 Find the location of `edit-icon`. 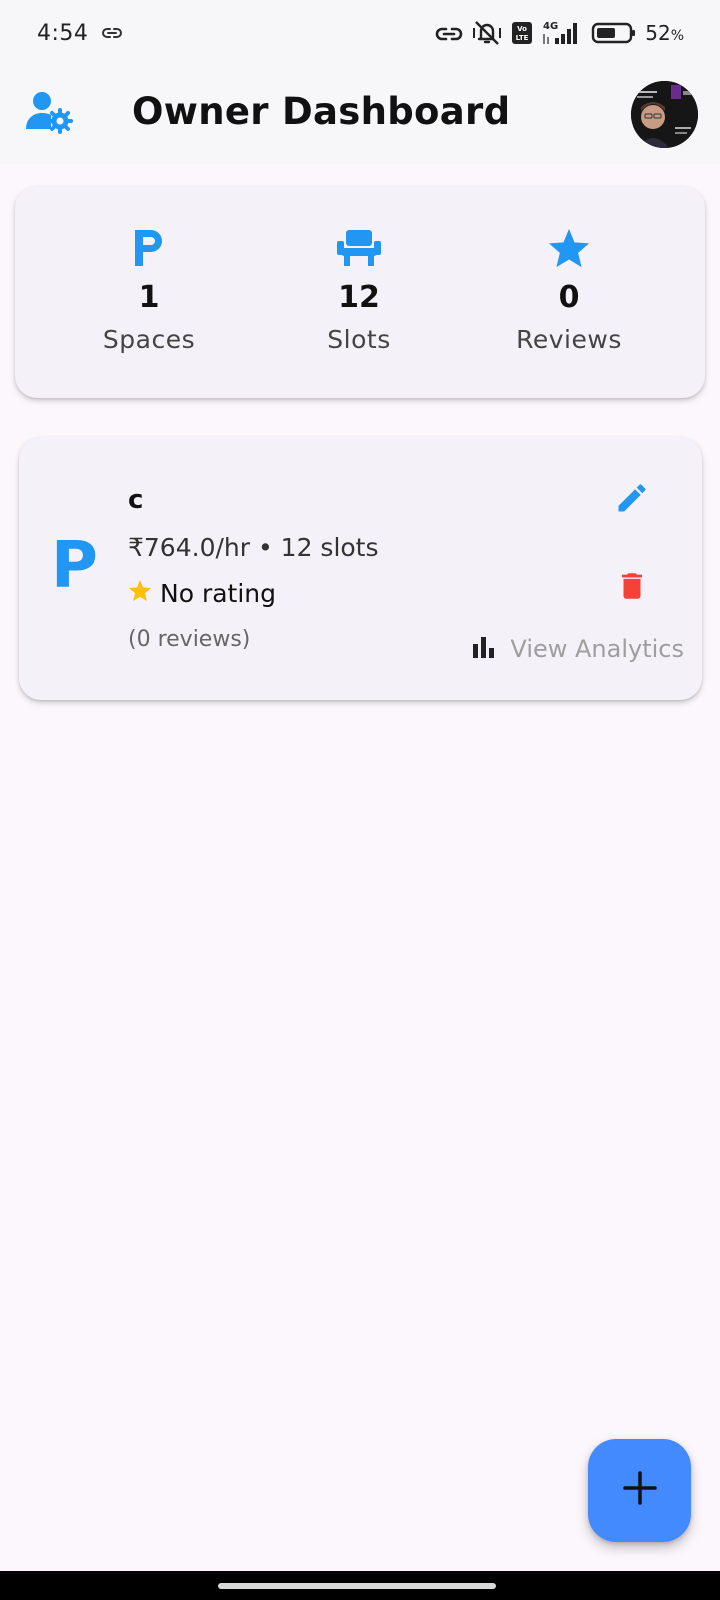

edit-icon is located at coordinates (632, 500).